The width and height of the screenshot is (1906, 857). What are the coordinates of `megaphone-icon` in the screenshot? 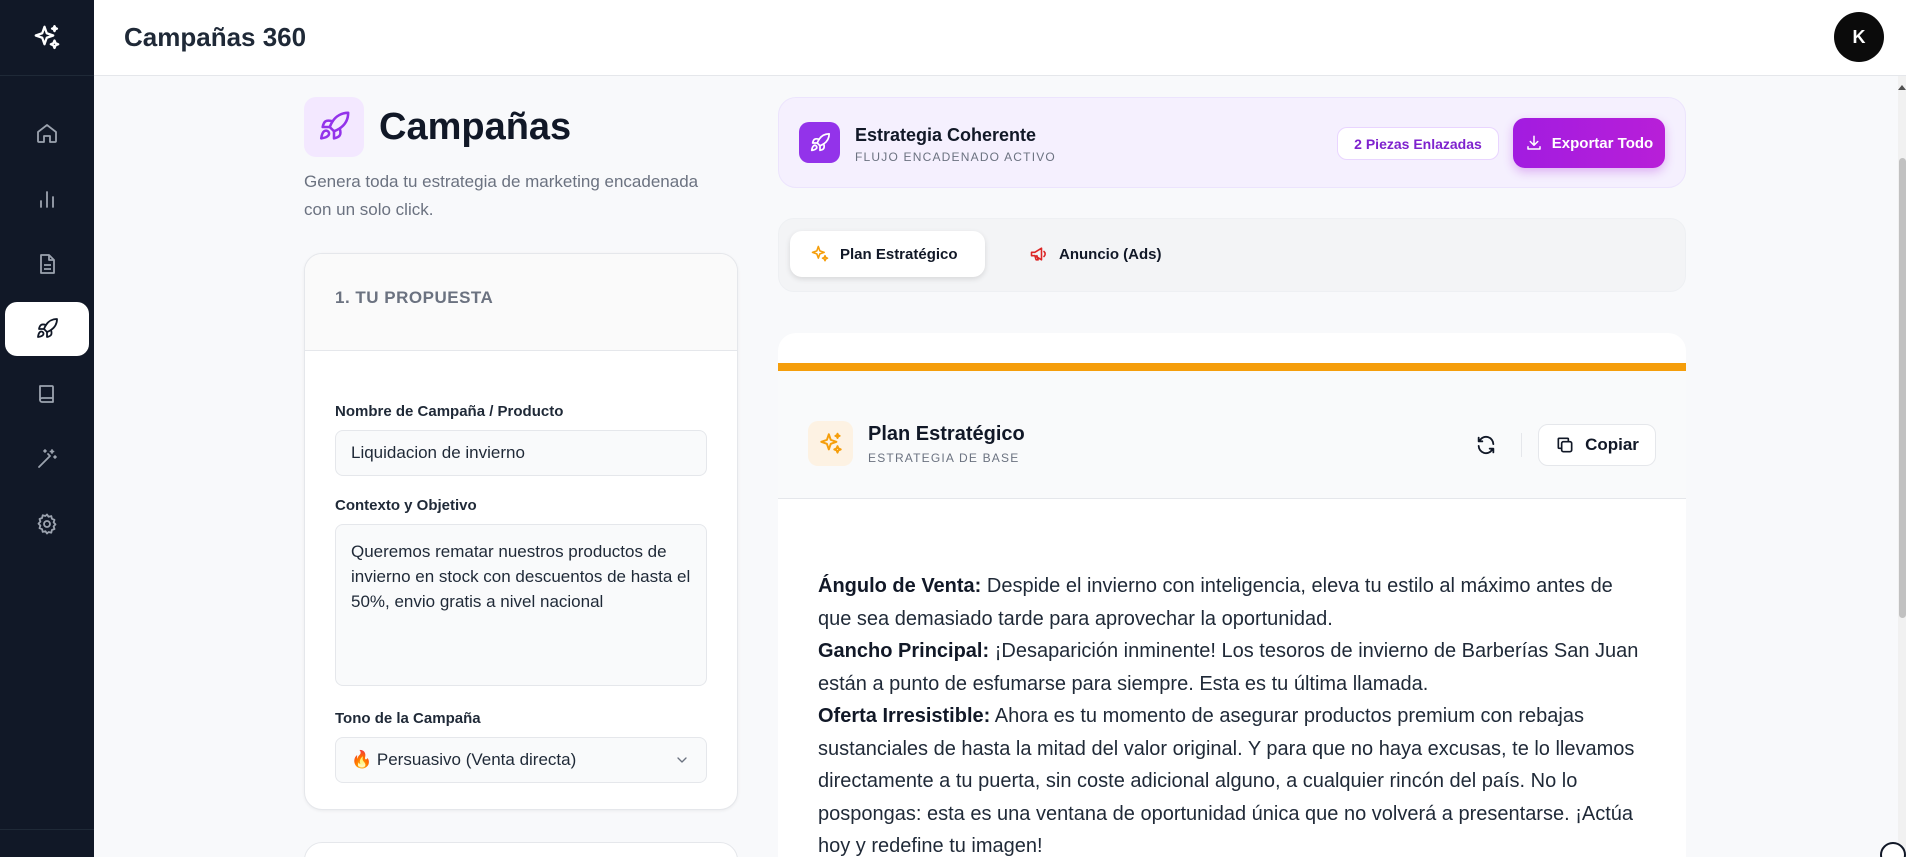 It's located at (1038, 254).